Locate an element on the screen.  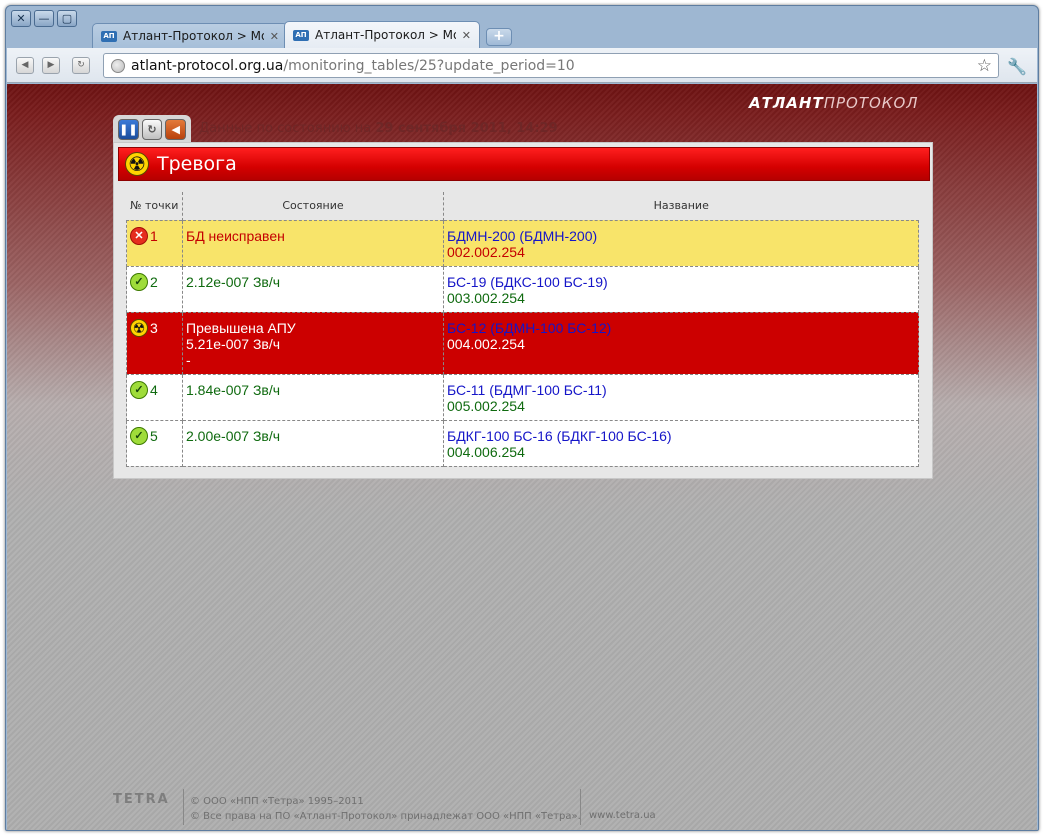
timestamp-date: 29 сентября 2011, 14:29 is located at coordinates (466, 128).